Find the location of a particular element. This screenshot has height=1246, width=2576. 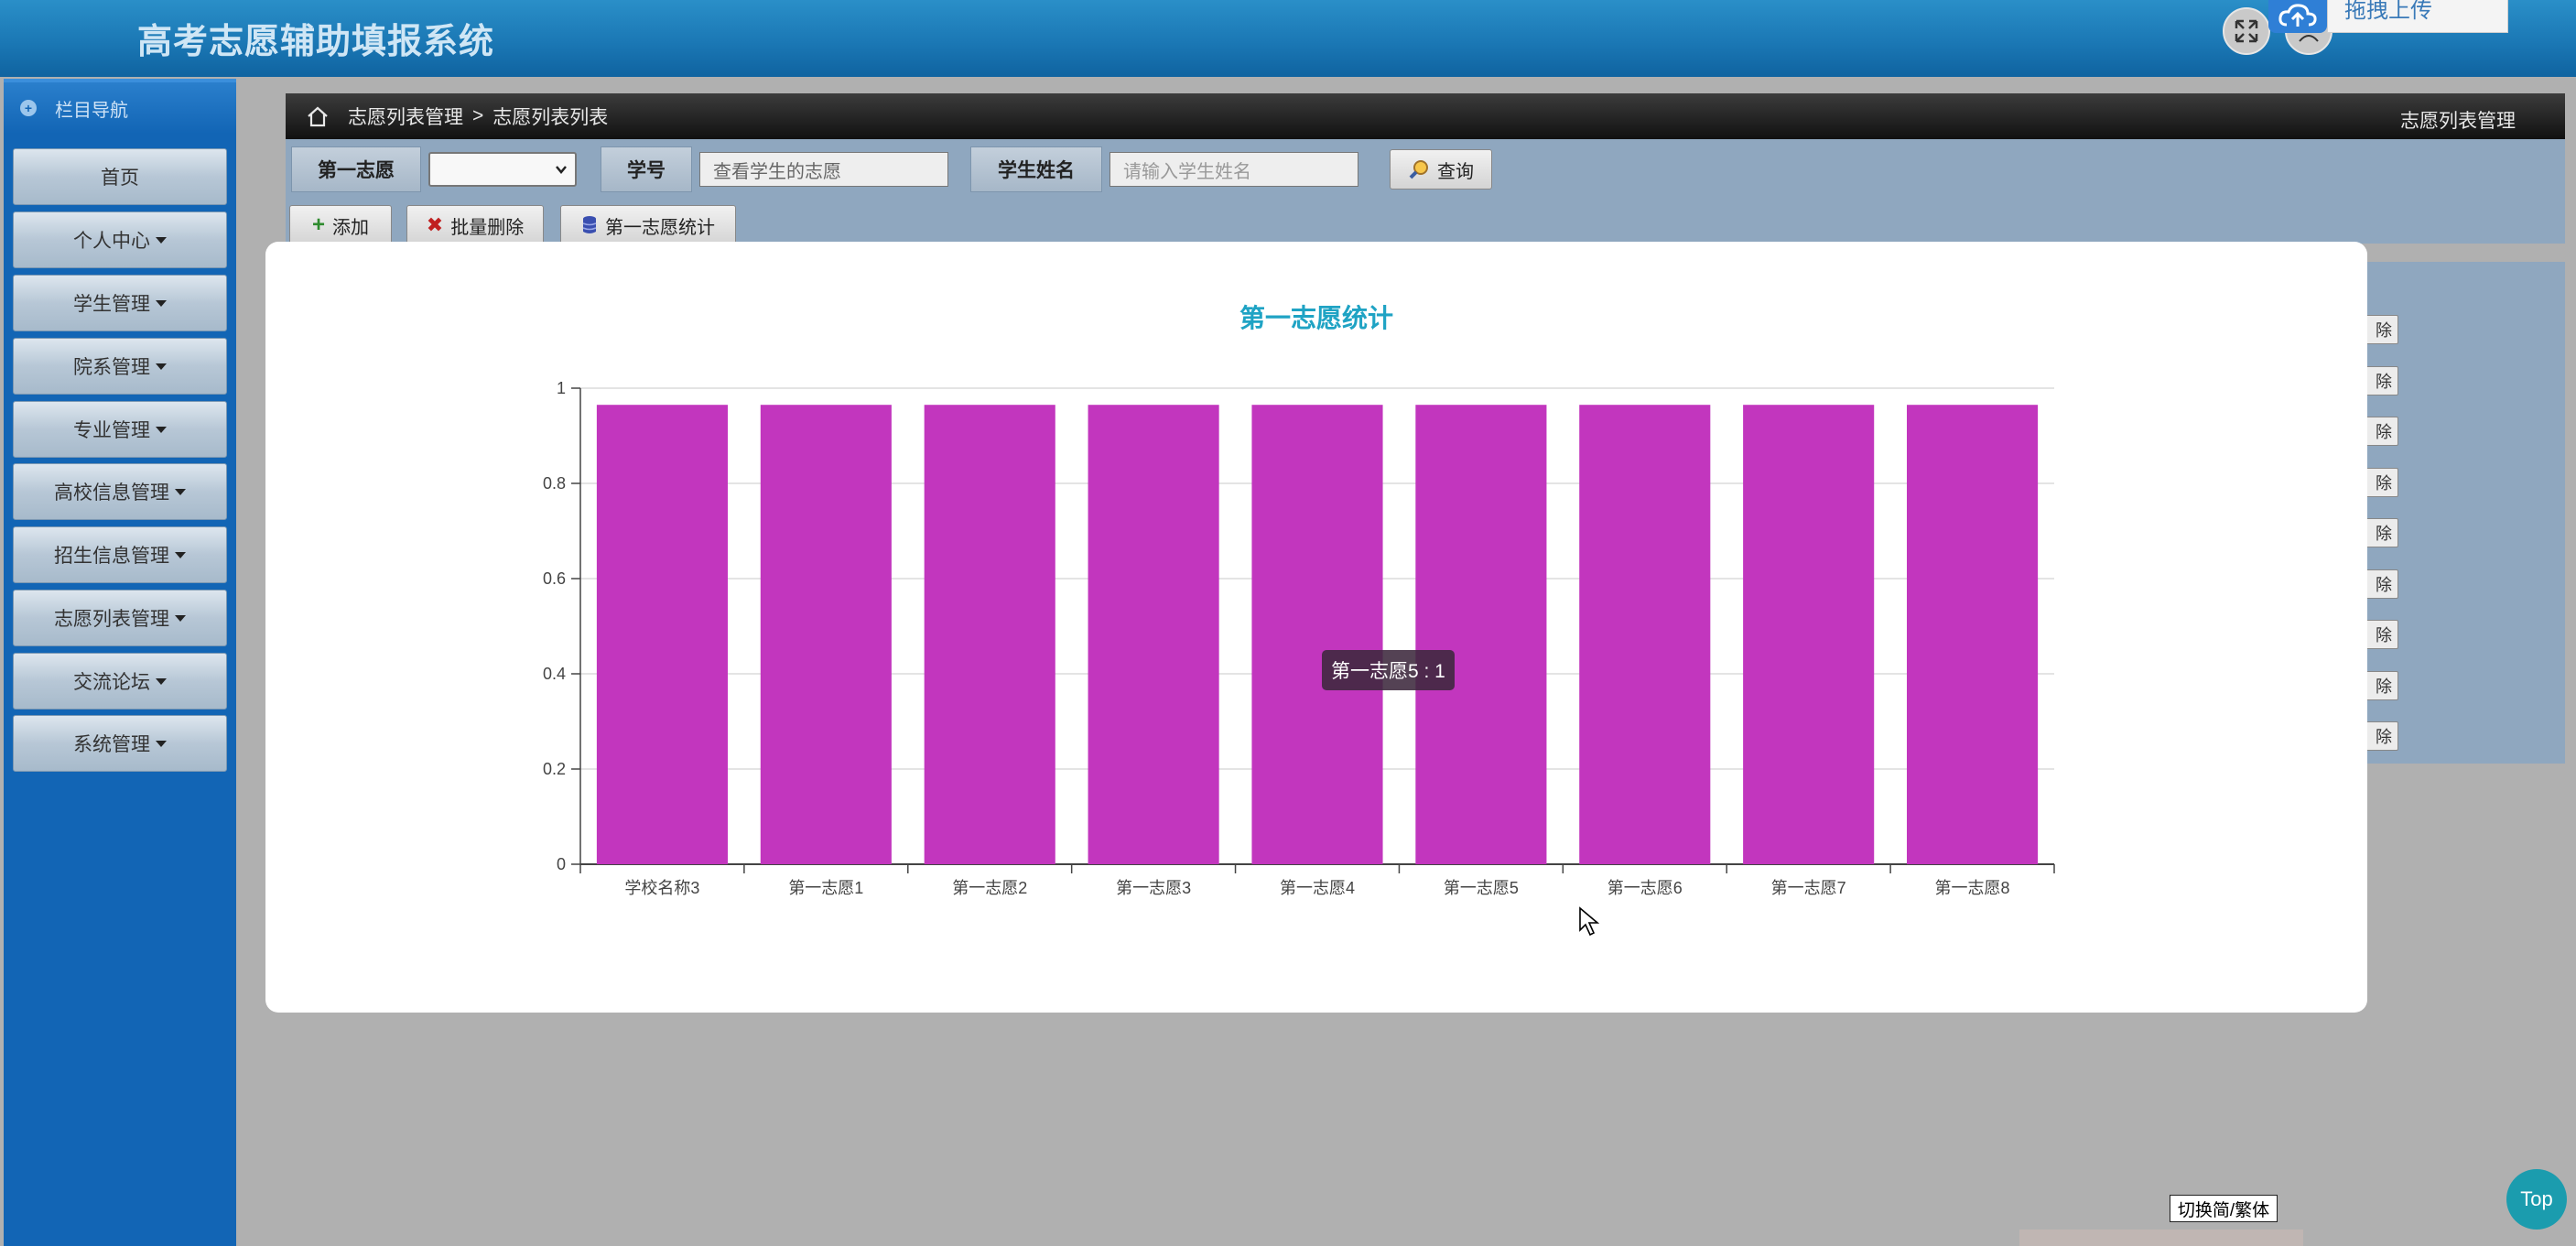

mouse-cursor-icon is located at coordinates (1590, 921).